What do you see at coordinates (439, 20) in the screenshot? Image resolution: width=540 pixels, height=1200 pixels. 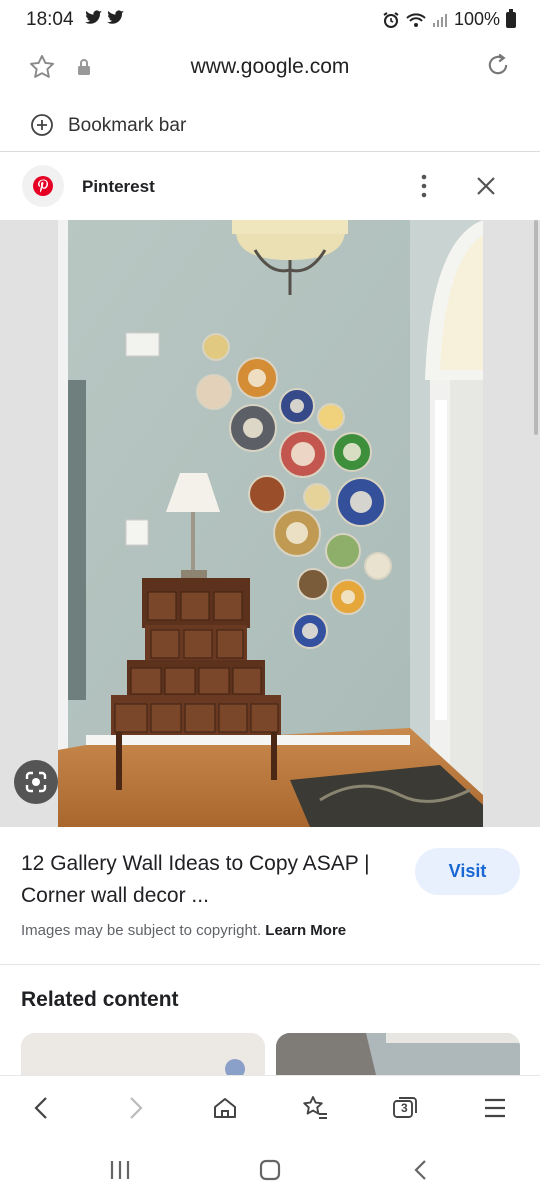 I see `signal-icon` at bounding box center [439, 20].